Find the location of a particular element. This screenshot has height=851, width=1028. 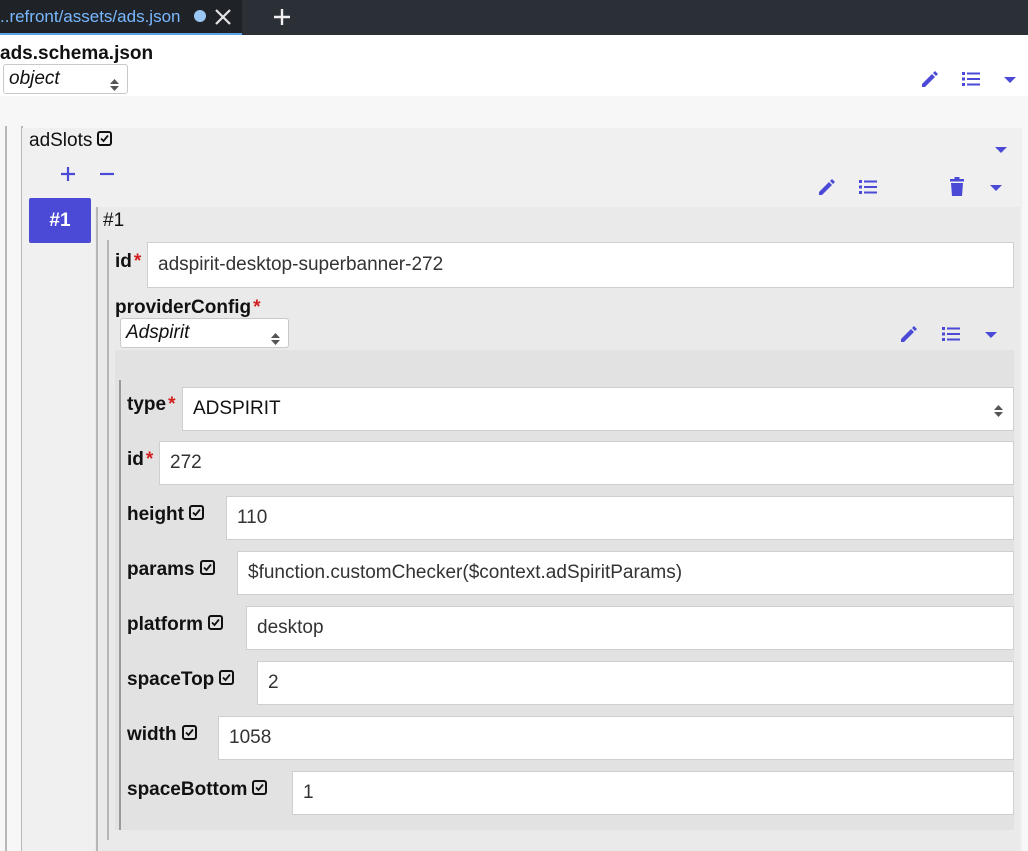

params-field-label: params is located at coordinates (171, 570).